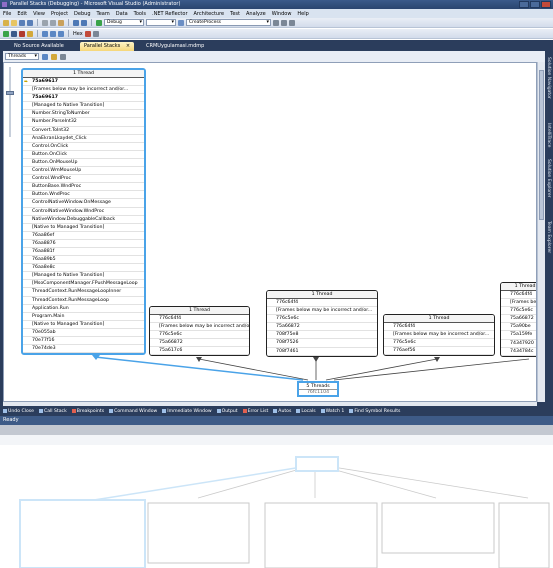 Image resolution: width=553 pixels, height=568 pixels. Describe the element at coordinates (322, 352) in the screenshot. I see `stack-frame: 708f7461` at that location.